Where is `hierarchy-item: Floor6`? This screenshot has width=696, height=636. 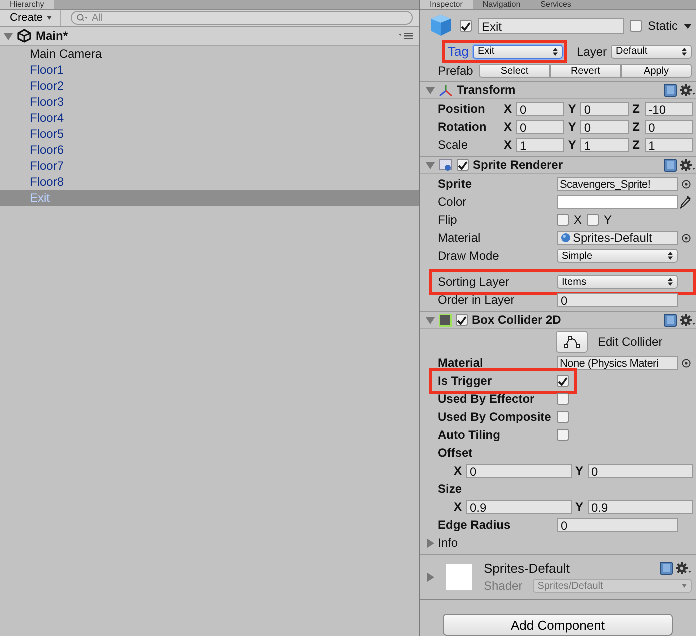
hierarchy-item: Floor6 is located at coordinates (209, 150).